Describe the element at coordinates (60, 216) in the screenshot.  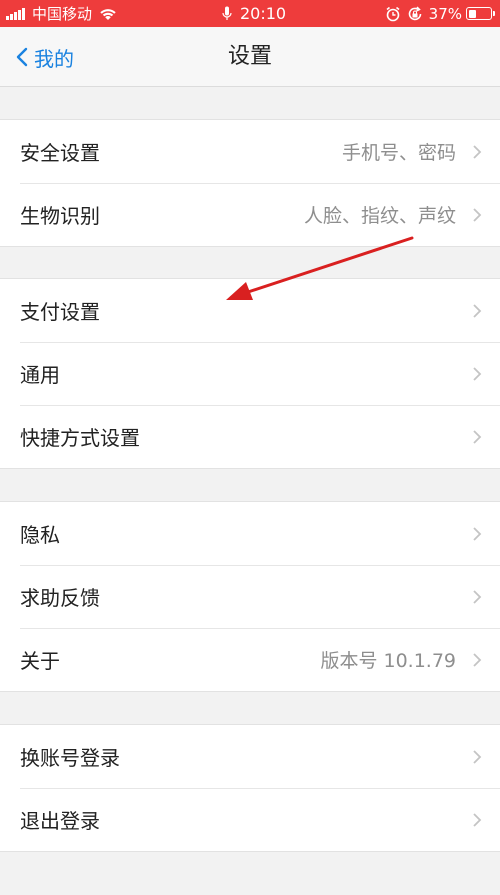
I see `settings-item-label: 生物识别` at that location.